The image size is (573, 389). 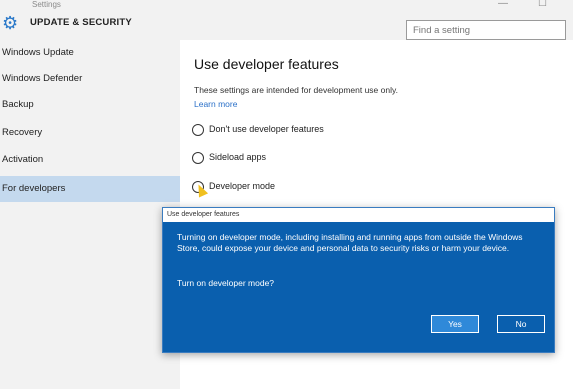 I want to click on sidebar-item-activation: Activation, so click(x=90, y=160).